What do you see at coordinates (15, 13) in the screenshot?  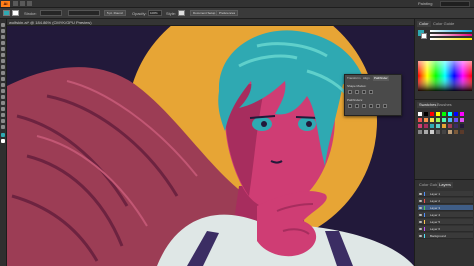 I see `stroke-swatch` at bounding box center [15, 13].